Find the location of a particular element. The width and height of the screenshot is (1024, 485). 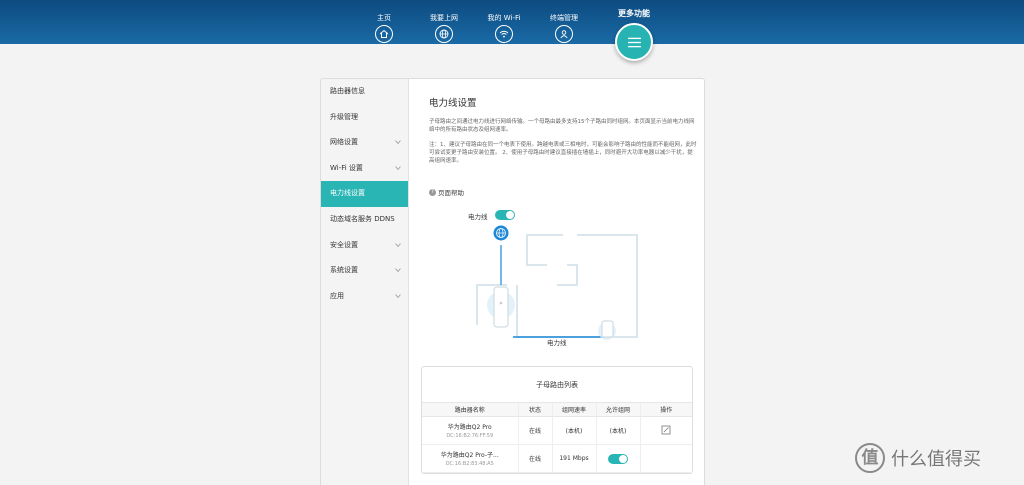

sidebar-item-label: 电力线设置 is located at coordinates (347, 193).